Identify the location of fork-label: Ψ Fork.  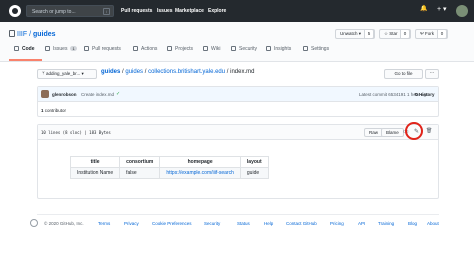
(427, 33).